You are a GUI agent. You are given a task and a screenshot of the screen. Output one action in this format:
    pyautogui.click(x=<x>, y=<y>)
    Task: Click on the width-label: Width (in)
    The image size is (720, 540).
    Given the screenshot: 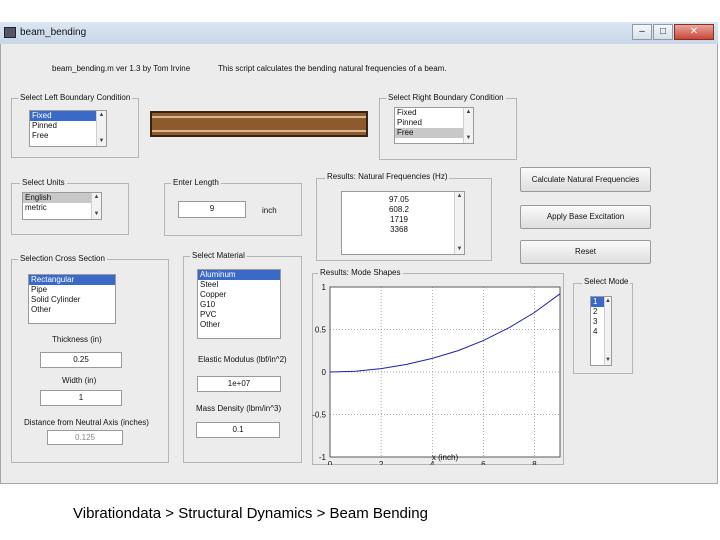 What is the action you would take?
    pyautogui.click(x=79, y=380)
    